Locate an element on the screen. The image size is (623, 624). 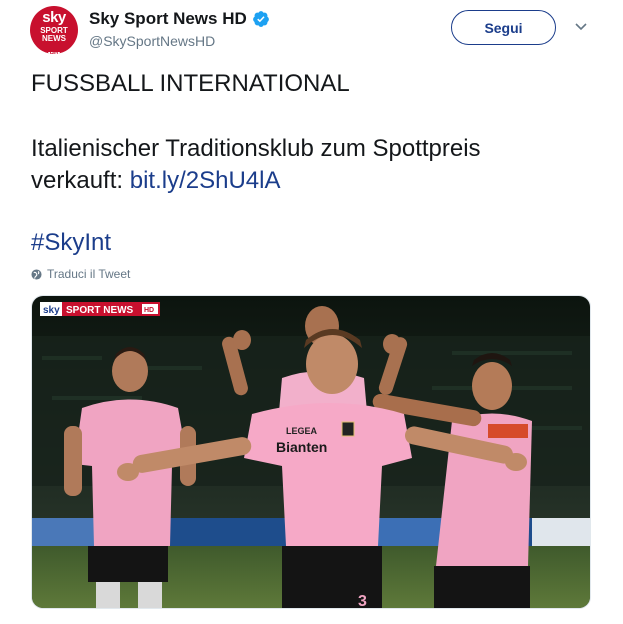
tweet-body-line2: verkauft: bit.ly/2ShU4lA is located at coordinates (155, 181).